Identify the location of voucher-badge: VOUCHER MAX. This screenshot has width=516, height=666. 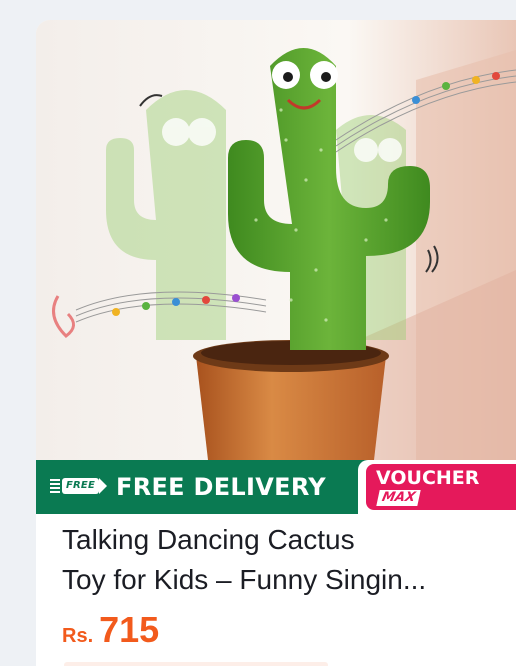
(437, 487).